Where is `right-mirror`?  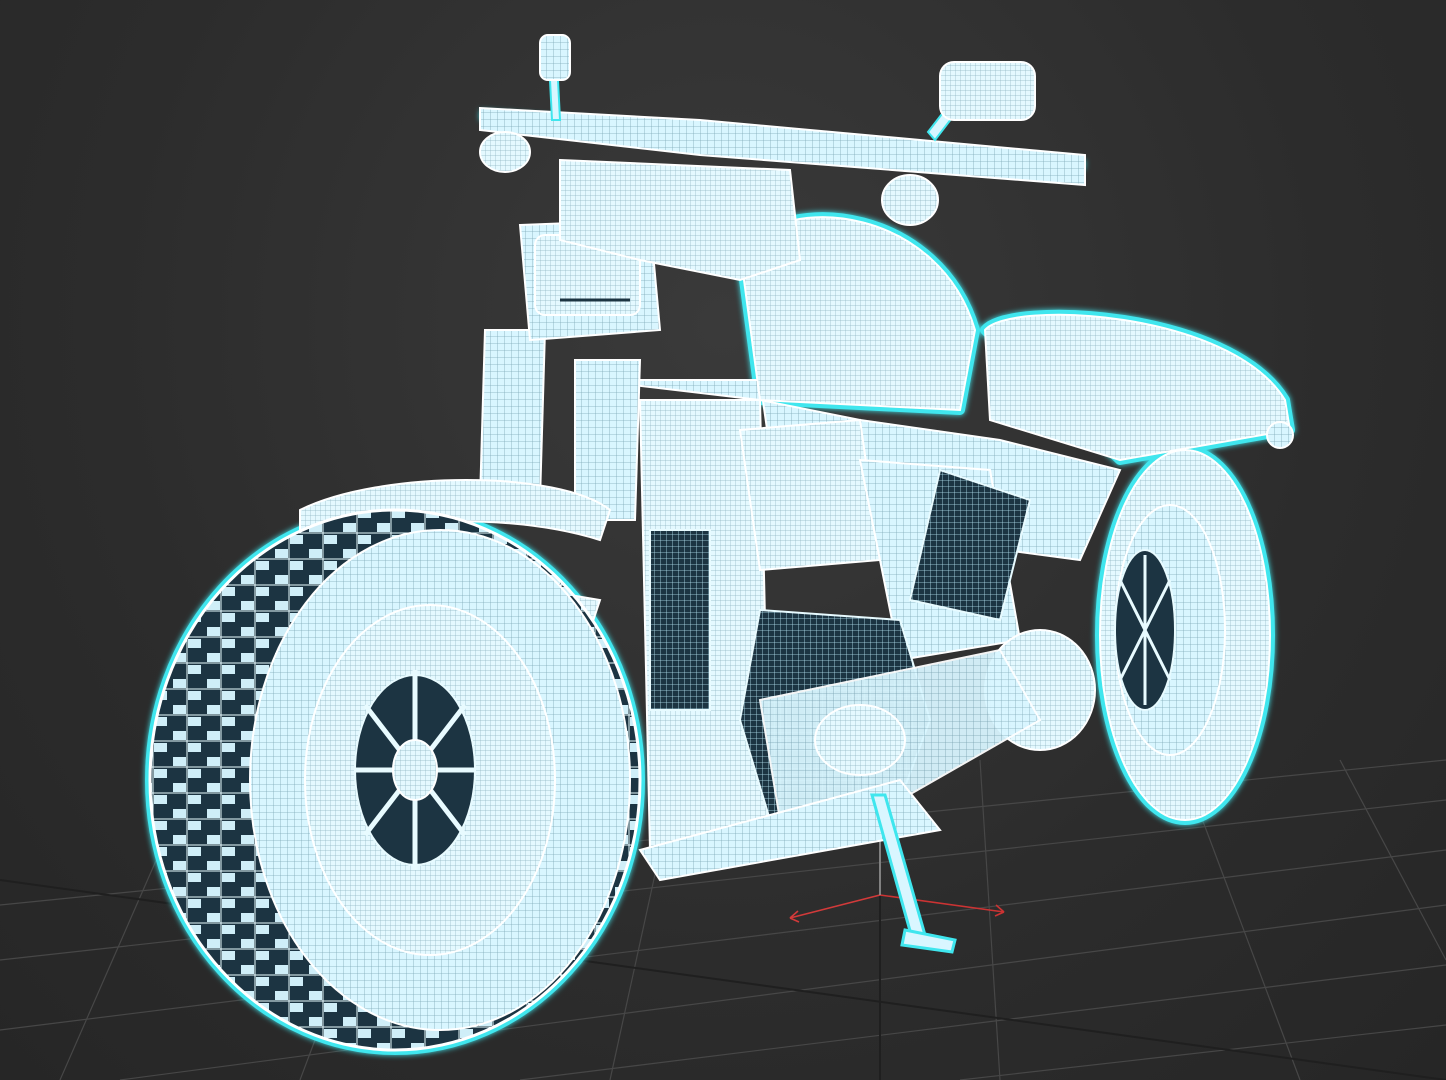
right-mirror is located at coordinates (981, 101).